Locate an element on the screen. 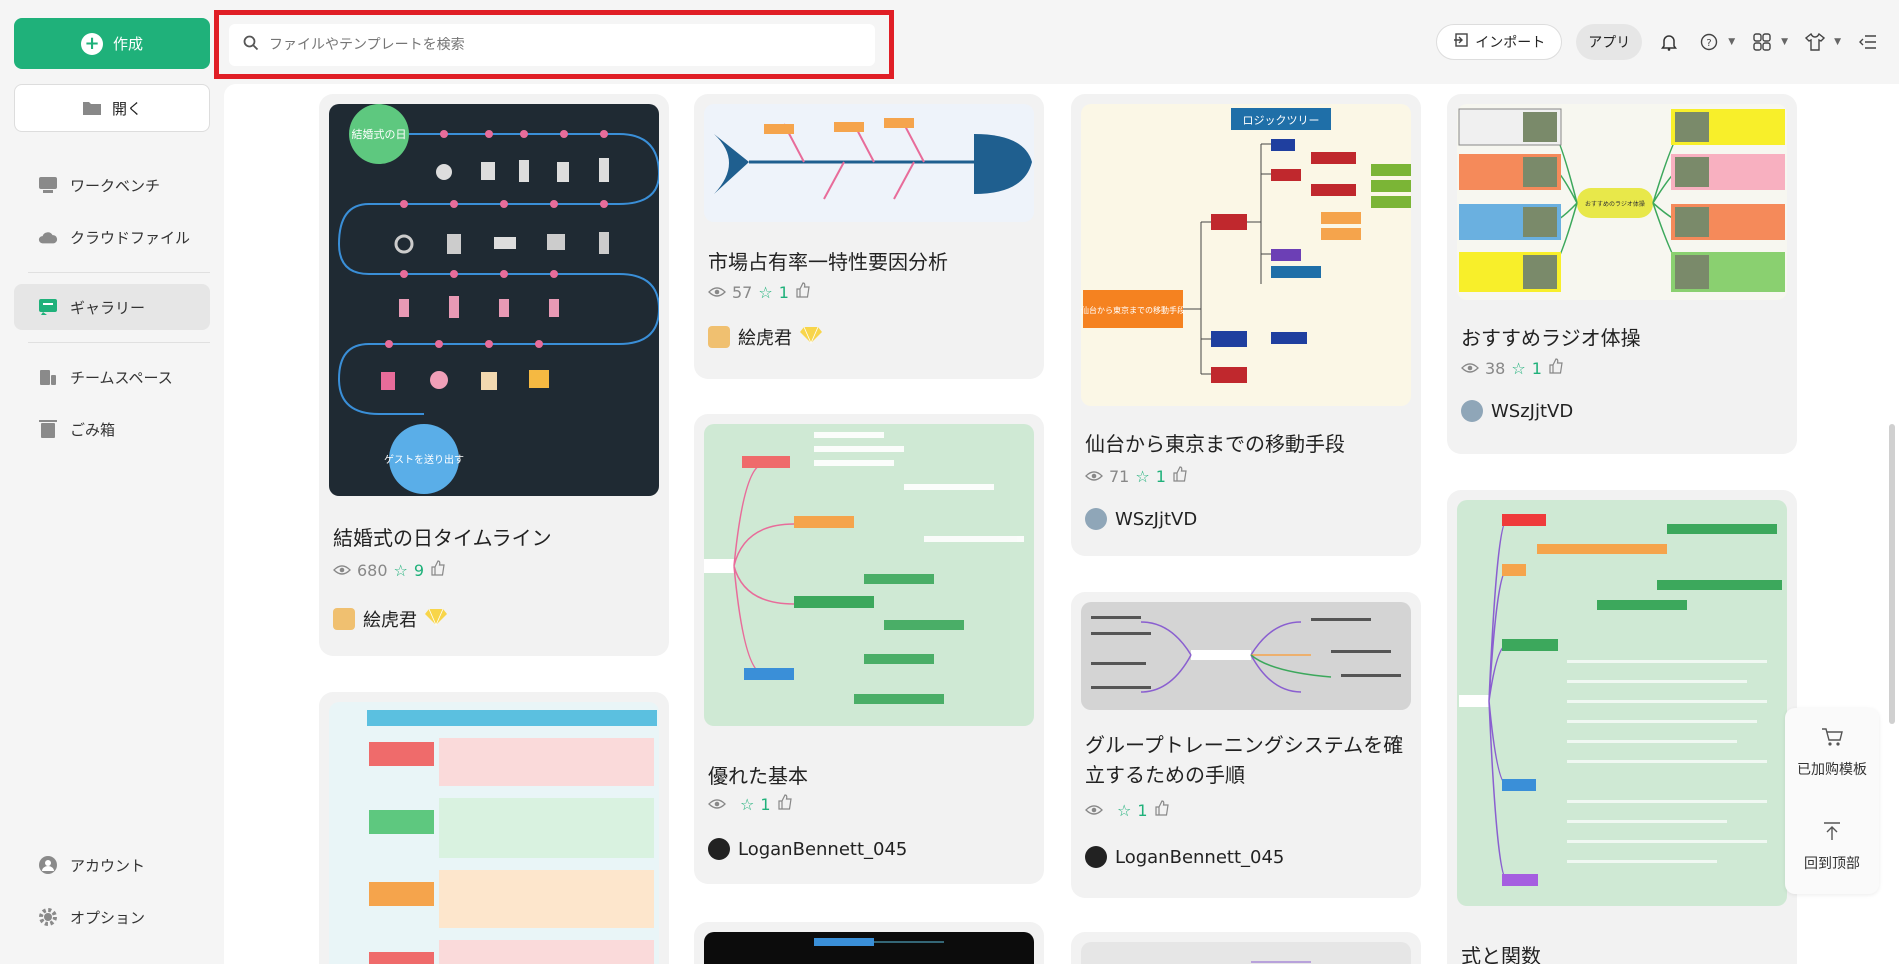  premium-badge-icon is located at coordinates (811, 337).